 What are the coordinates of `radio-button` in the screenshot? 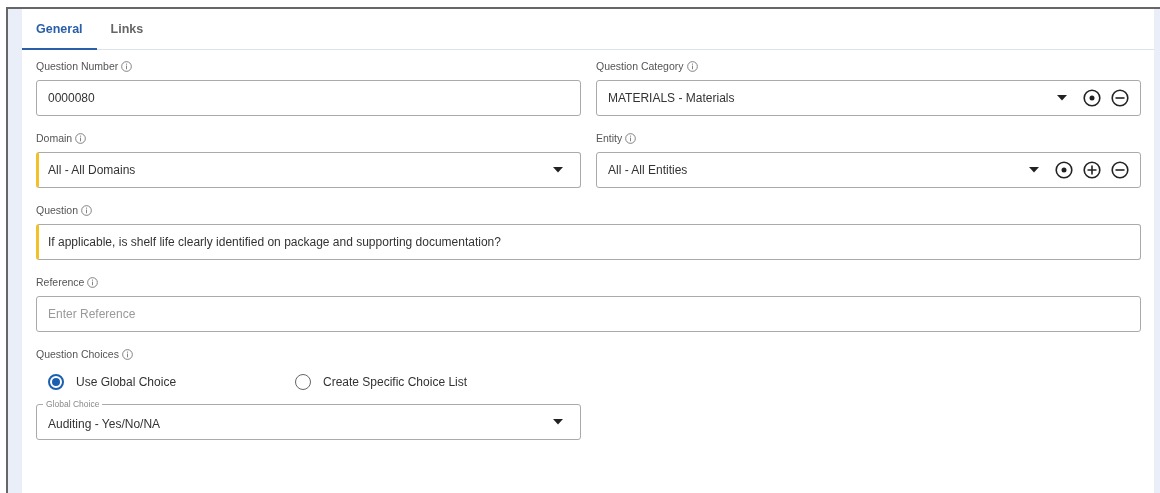 It's located at (56, 382).